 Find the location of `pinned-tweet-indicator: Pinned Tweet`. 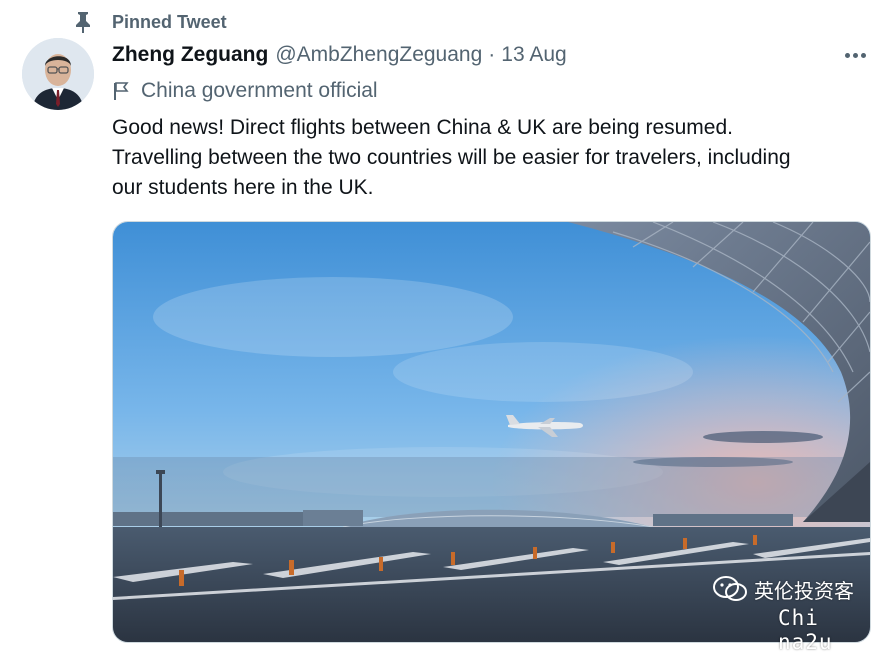

pinned-tweet-indicator: Pinned Tweet is located at coordinates (148, 22).